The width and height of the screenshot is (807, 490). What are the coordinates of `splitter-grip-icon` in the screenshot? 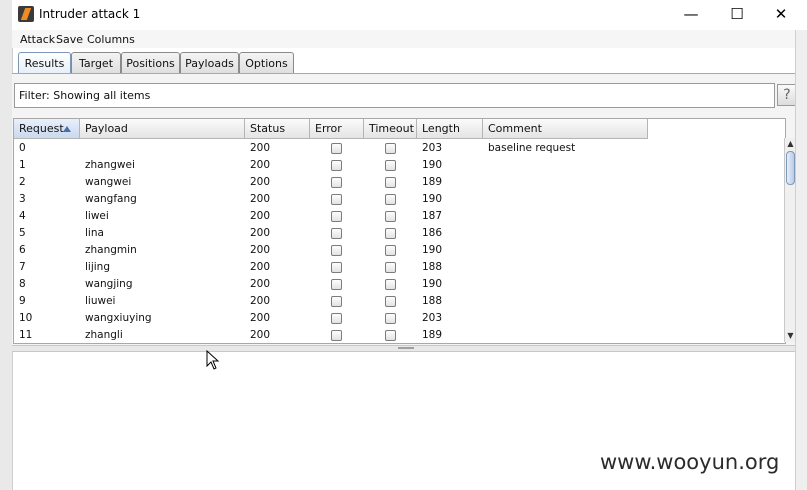 It's located at (406, 348).